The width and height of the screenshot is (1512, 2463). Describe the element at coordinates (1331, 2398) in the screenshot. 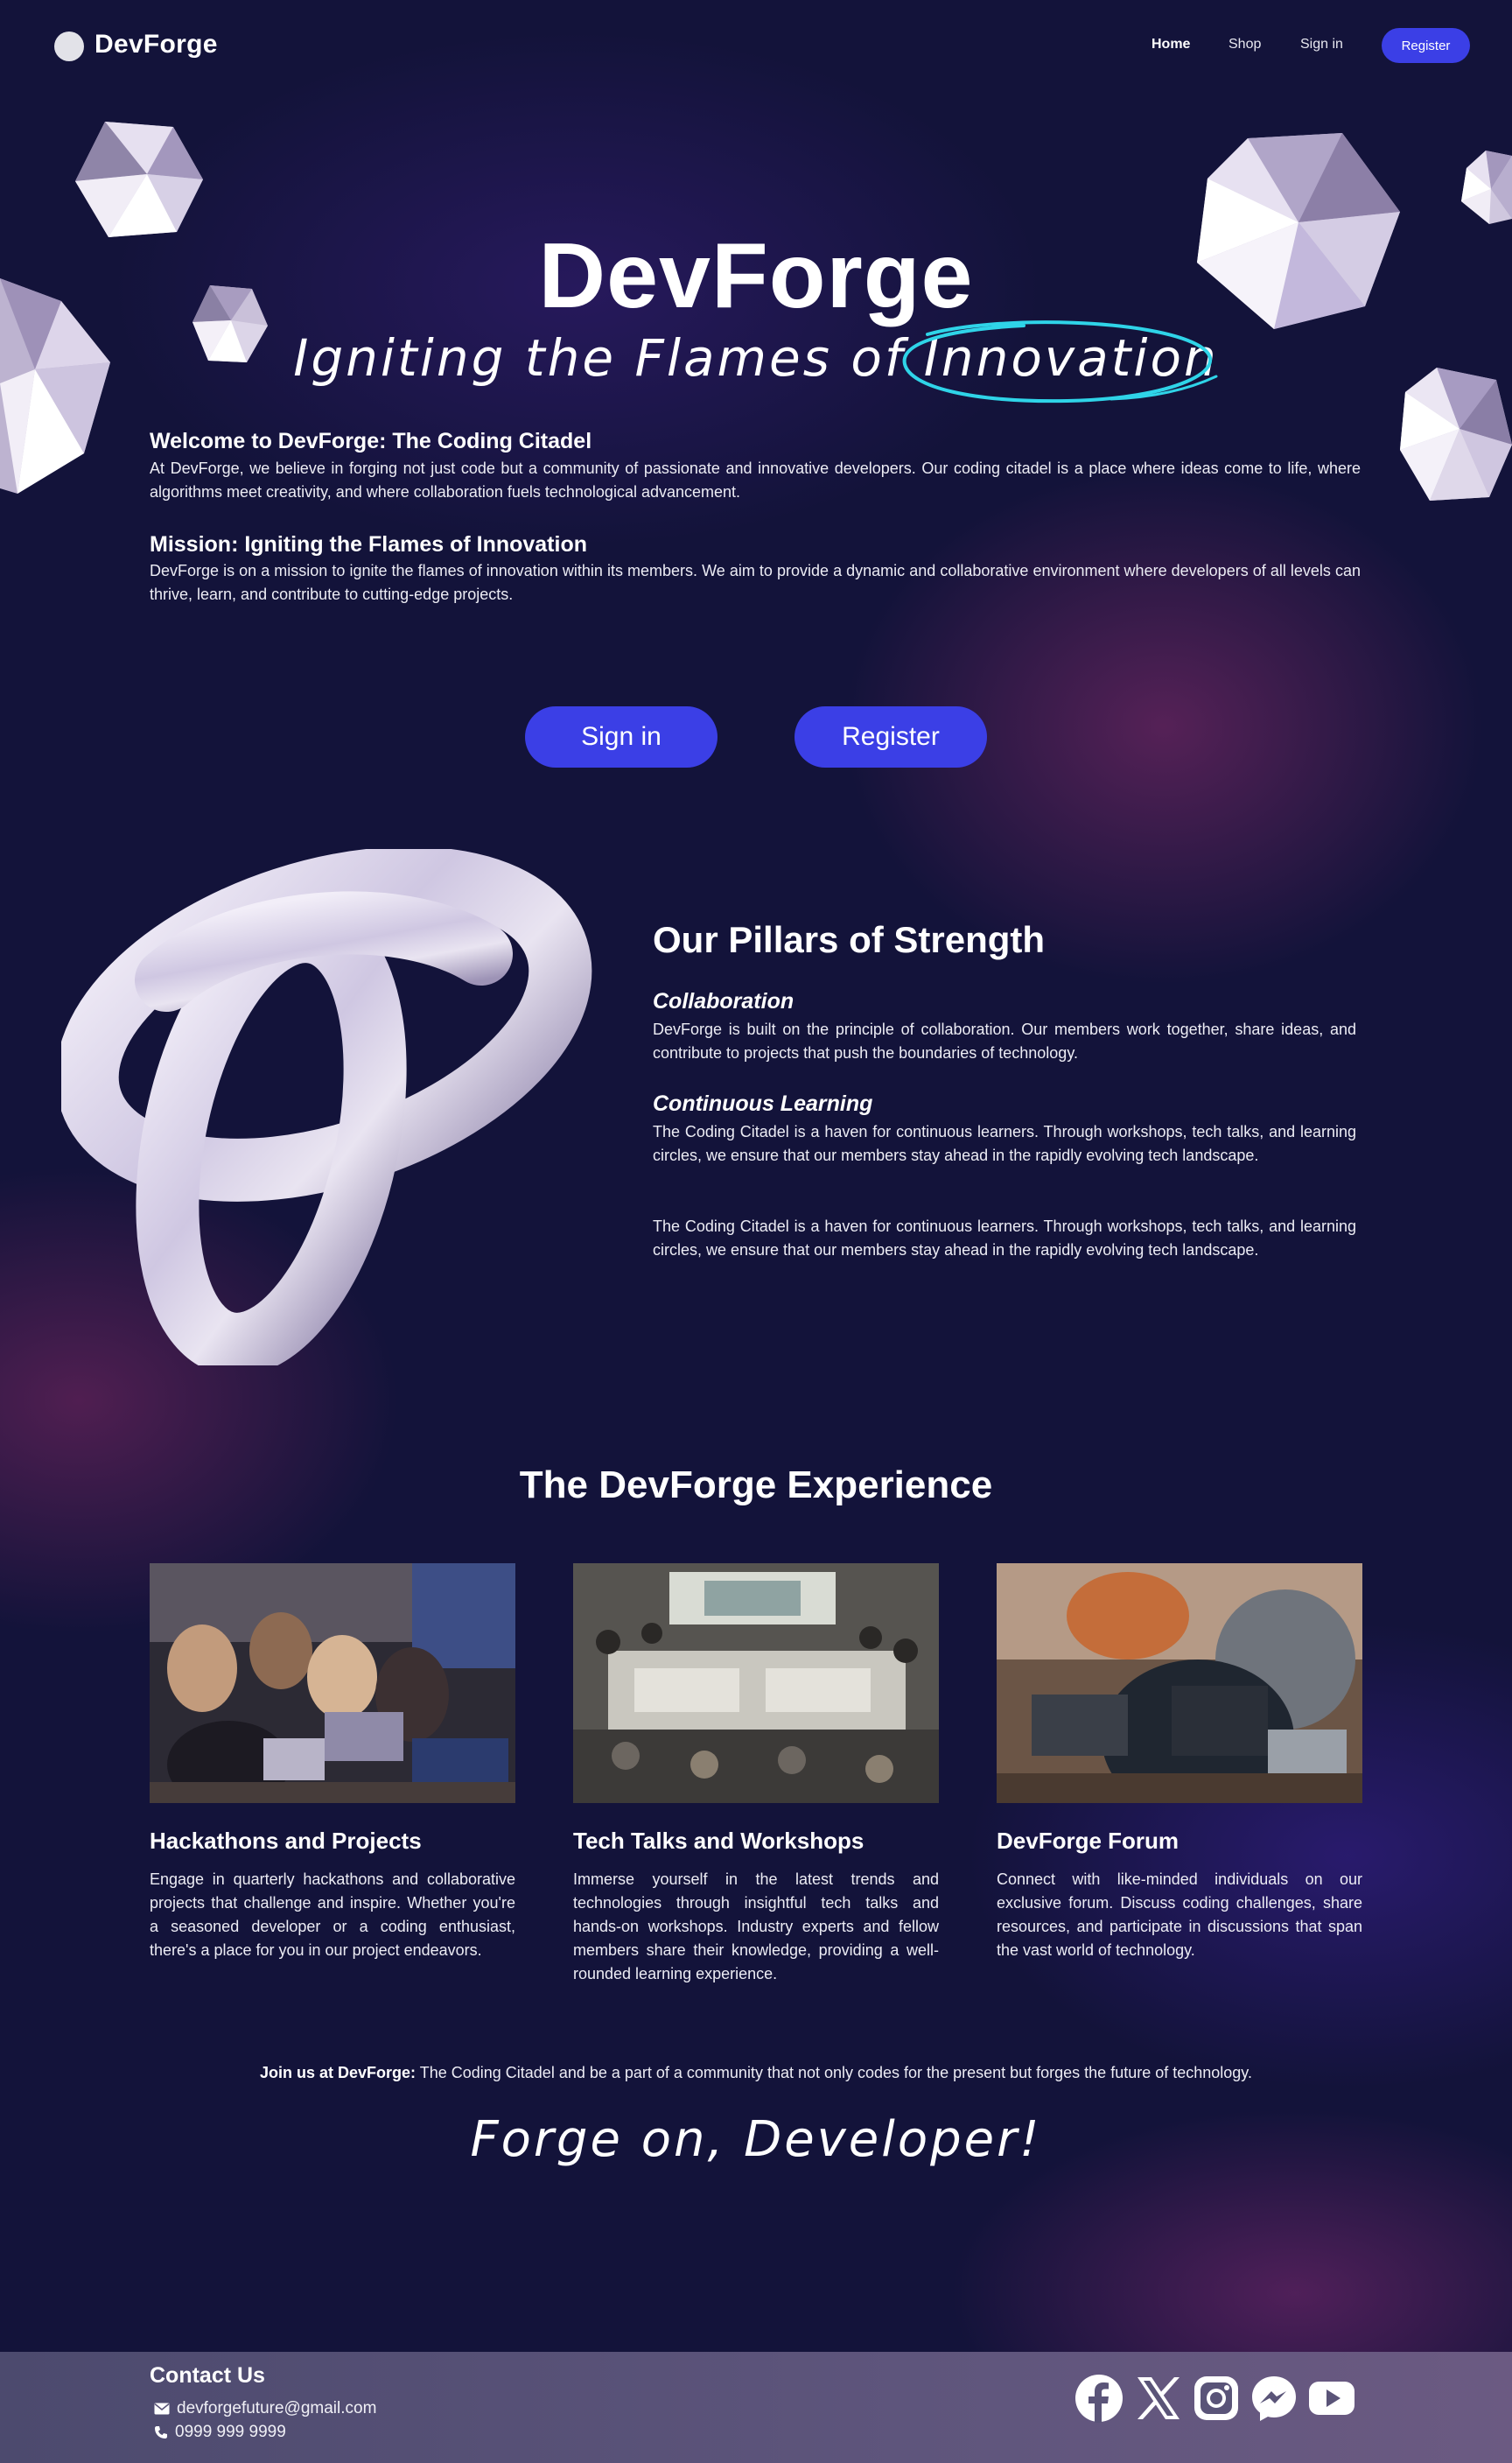

I see `youtube-icon` at that location.